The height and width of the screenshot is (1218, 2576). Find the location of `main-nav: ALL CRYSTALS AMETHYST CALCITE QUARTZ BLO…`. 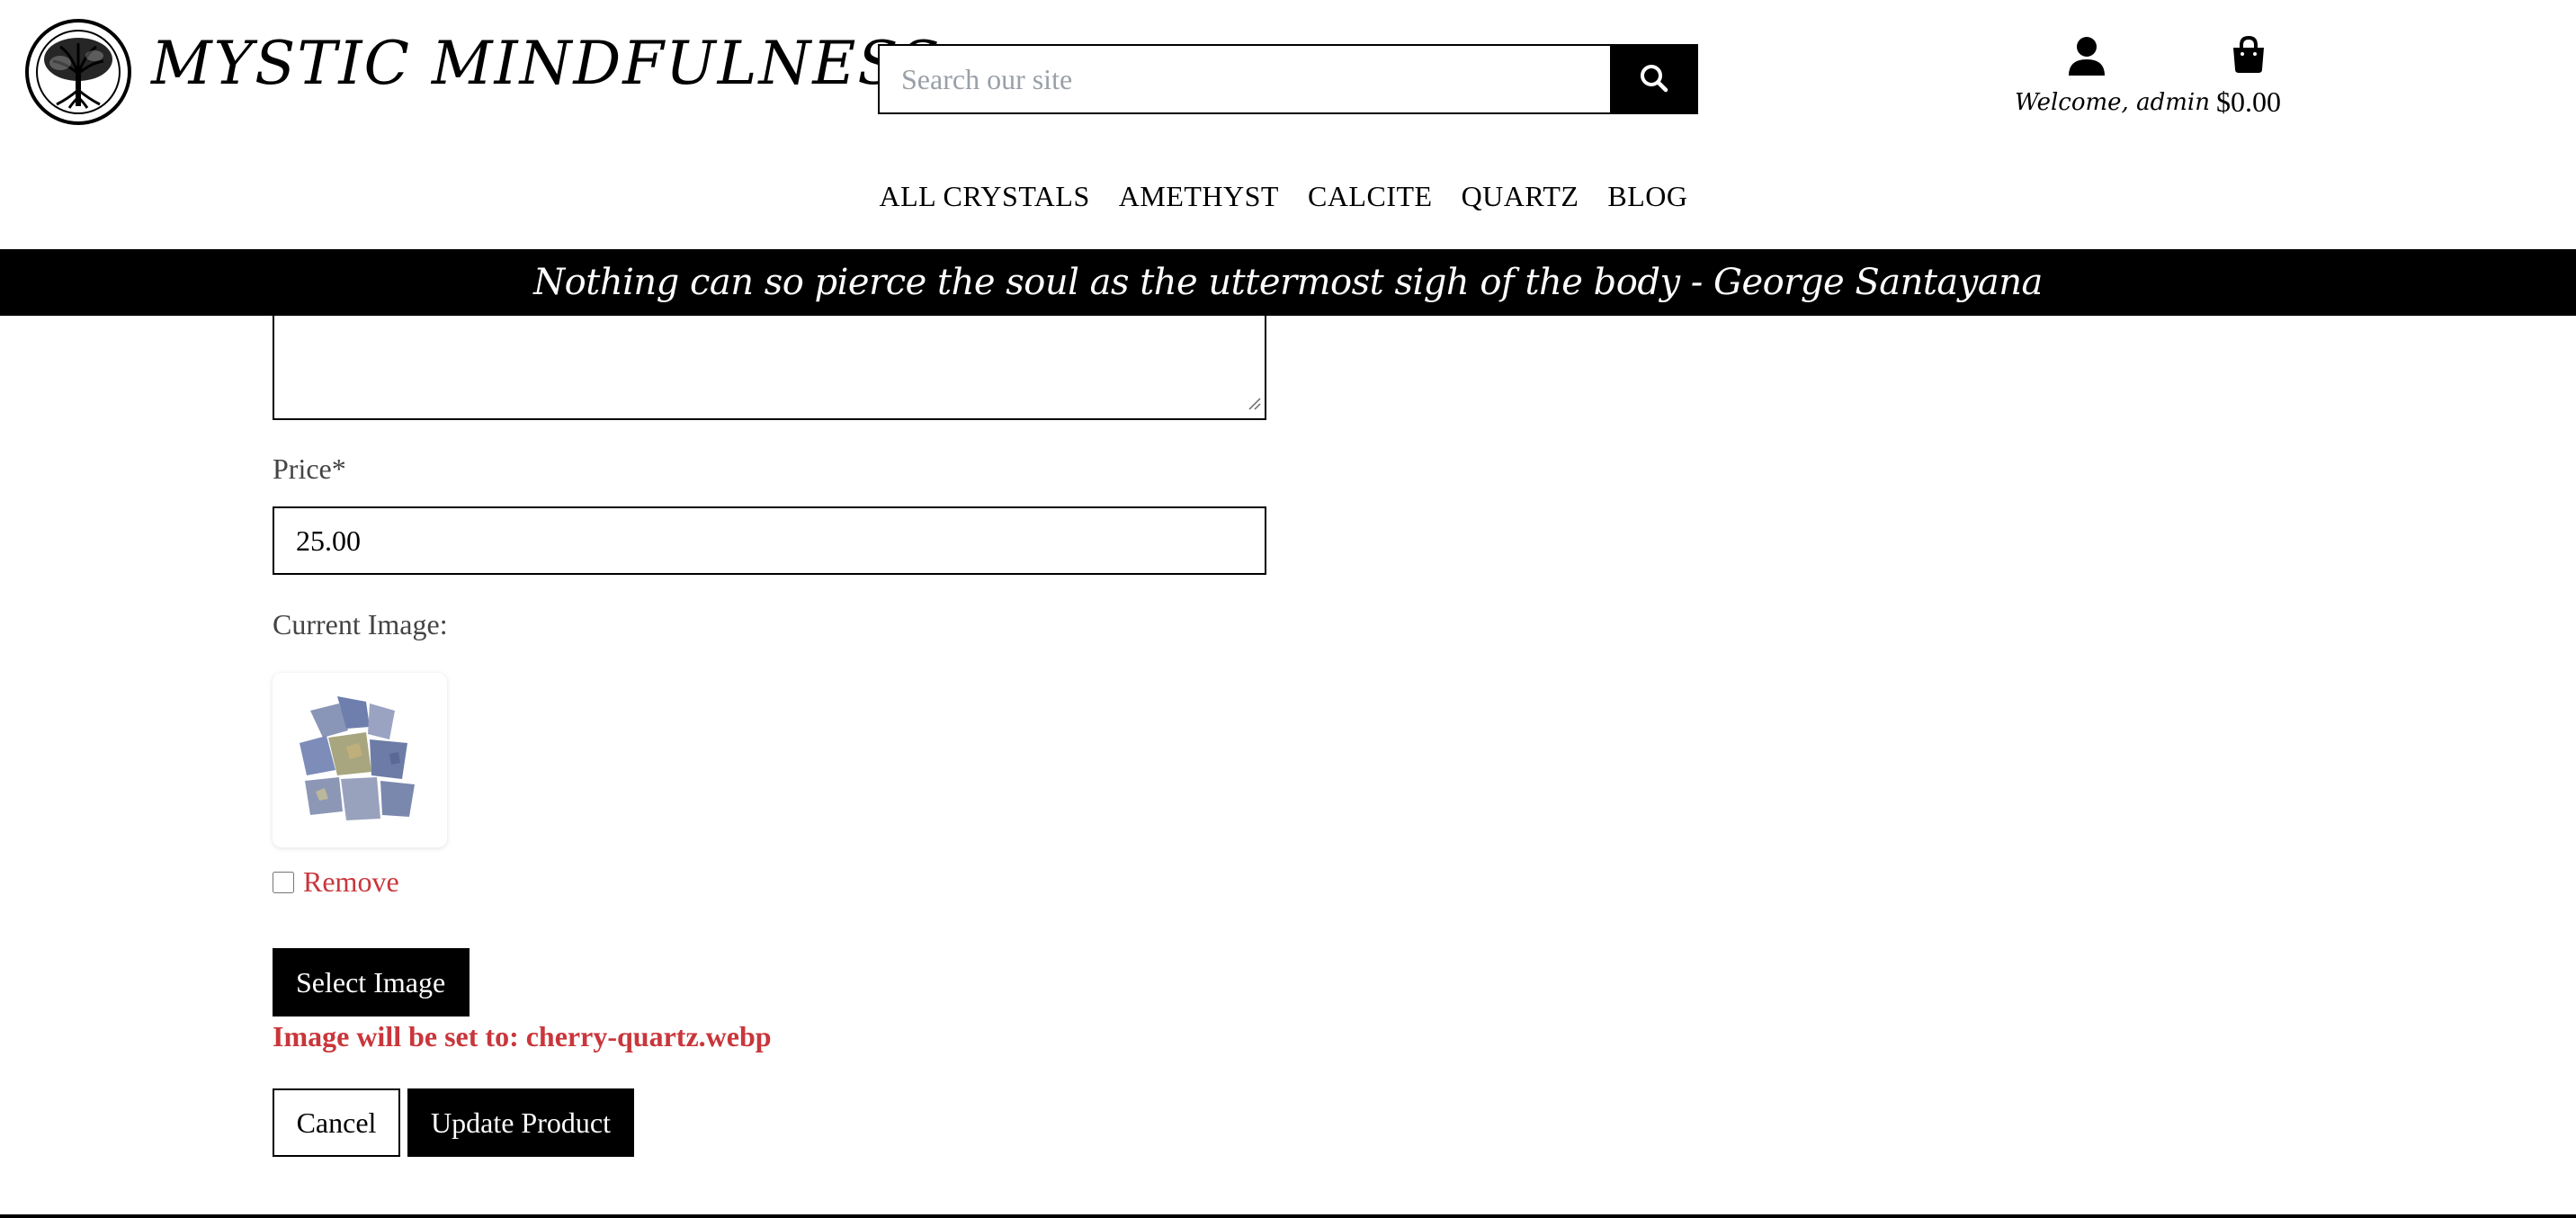

main-nav: ALL CRYSTALS AMETHYST CALCITE QUARTZ BLO… is located at coordinates (1288, 197).